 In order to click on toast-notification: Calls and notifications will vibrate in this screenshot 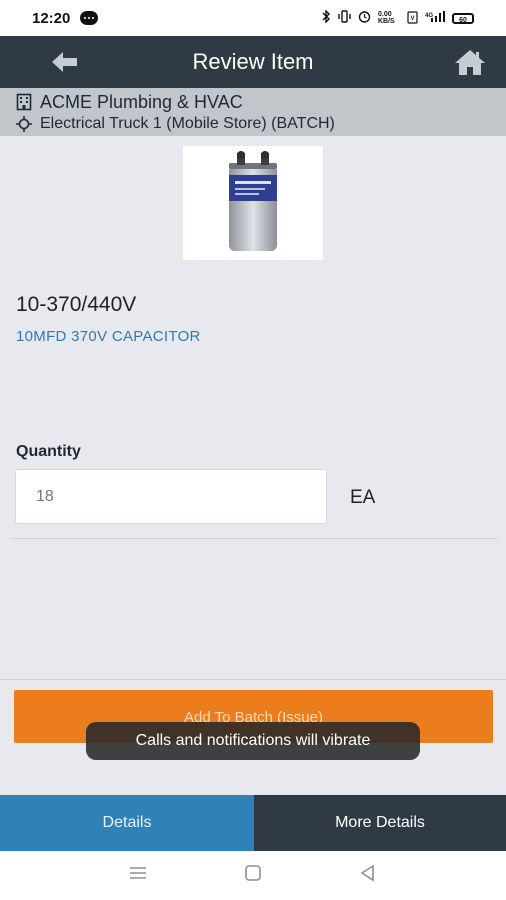, I will do `click(253, 741)`.